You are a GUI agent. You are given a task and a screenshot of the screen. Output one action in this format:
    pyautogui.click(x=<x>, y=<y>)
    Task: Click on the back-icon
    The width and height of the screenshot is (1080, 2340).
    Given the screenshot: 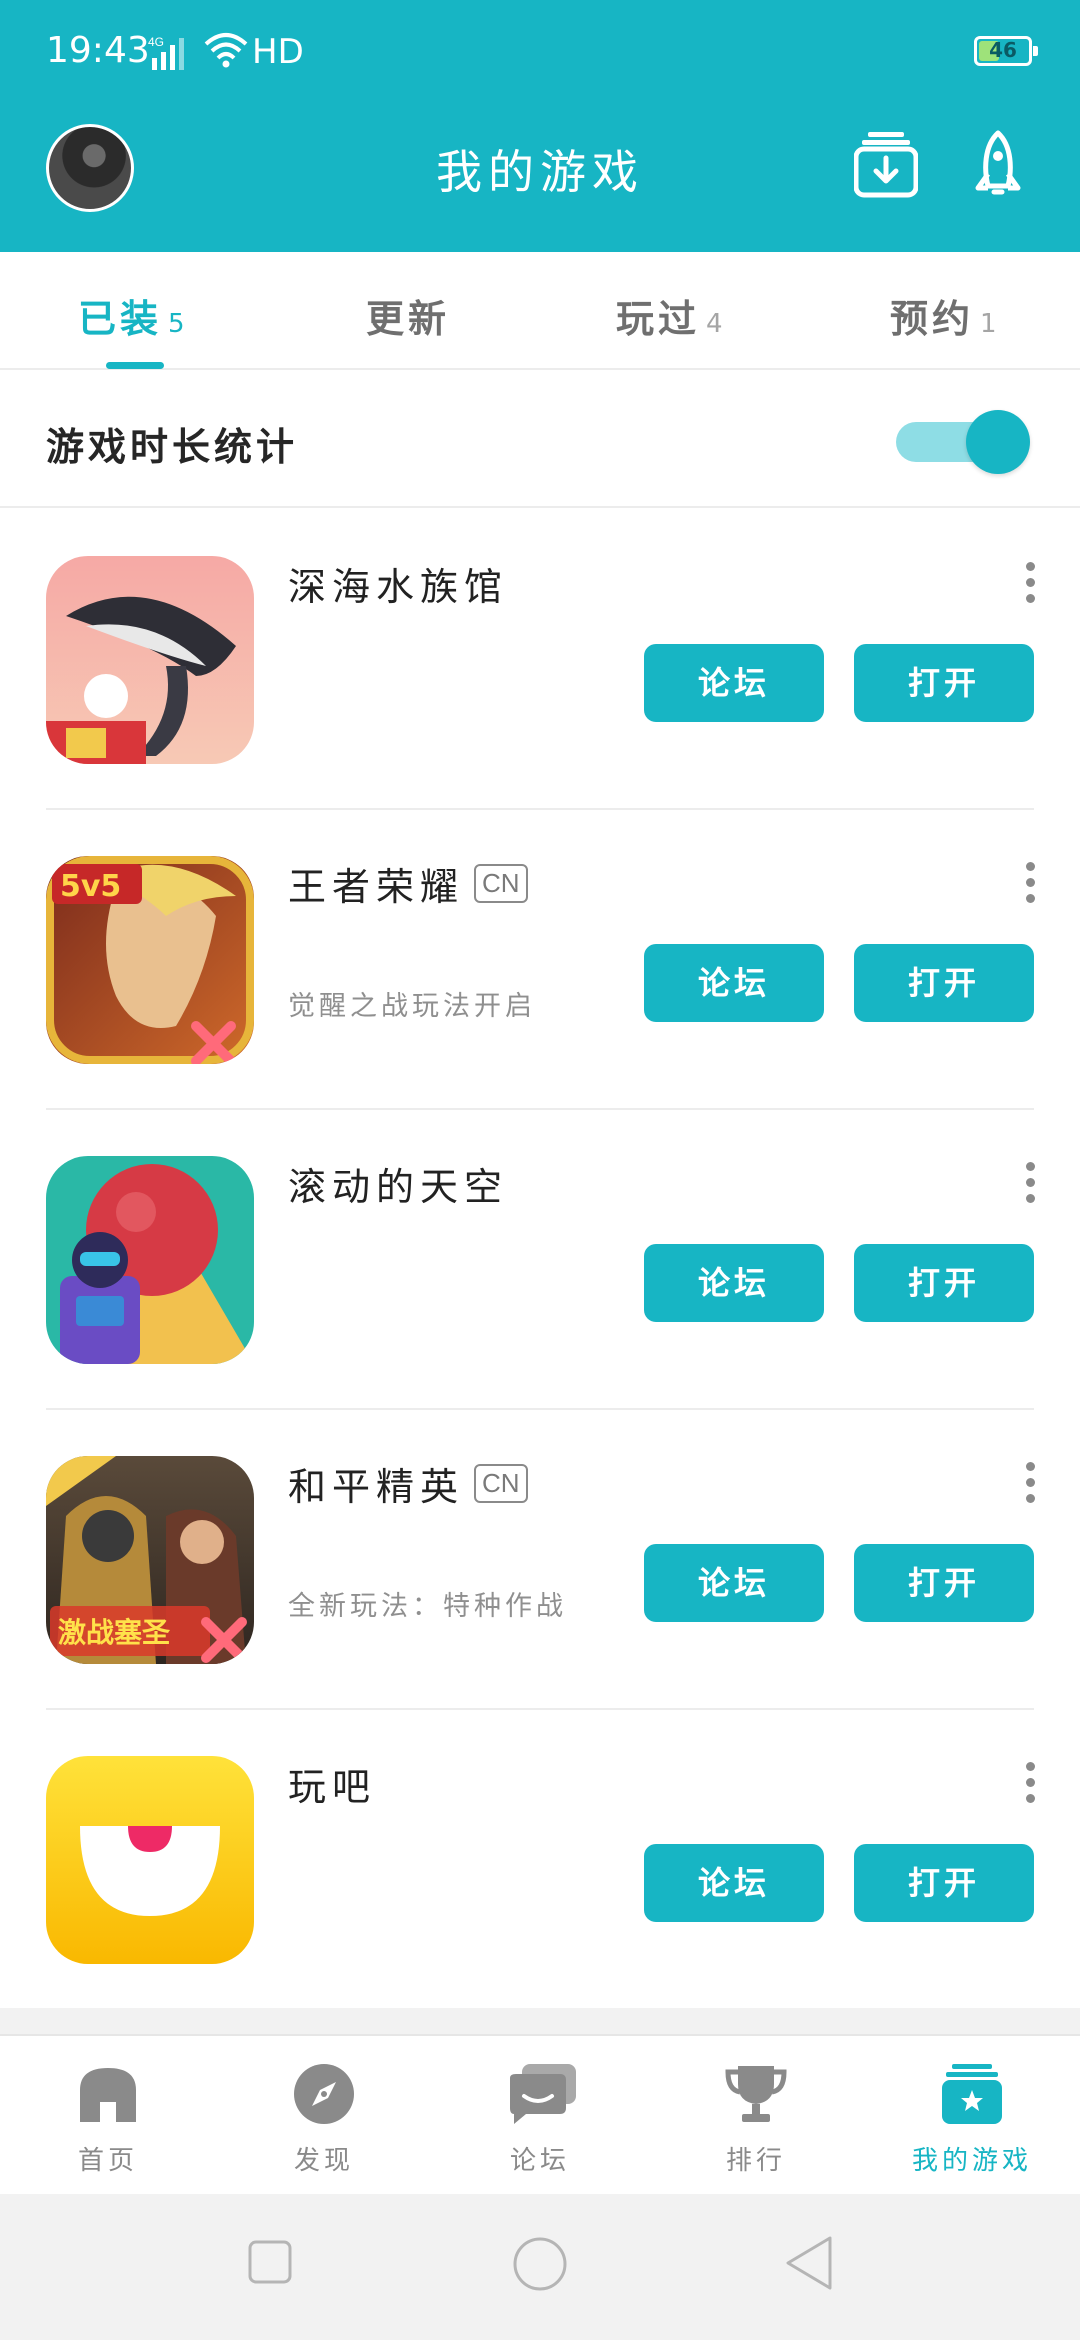 What is the action you would take?
    pyautogui.click(x=809, y=2265)
    